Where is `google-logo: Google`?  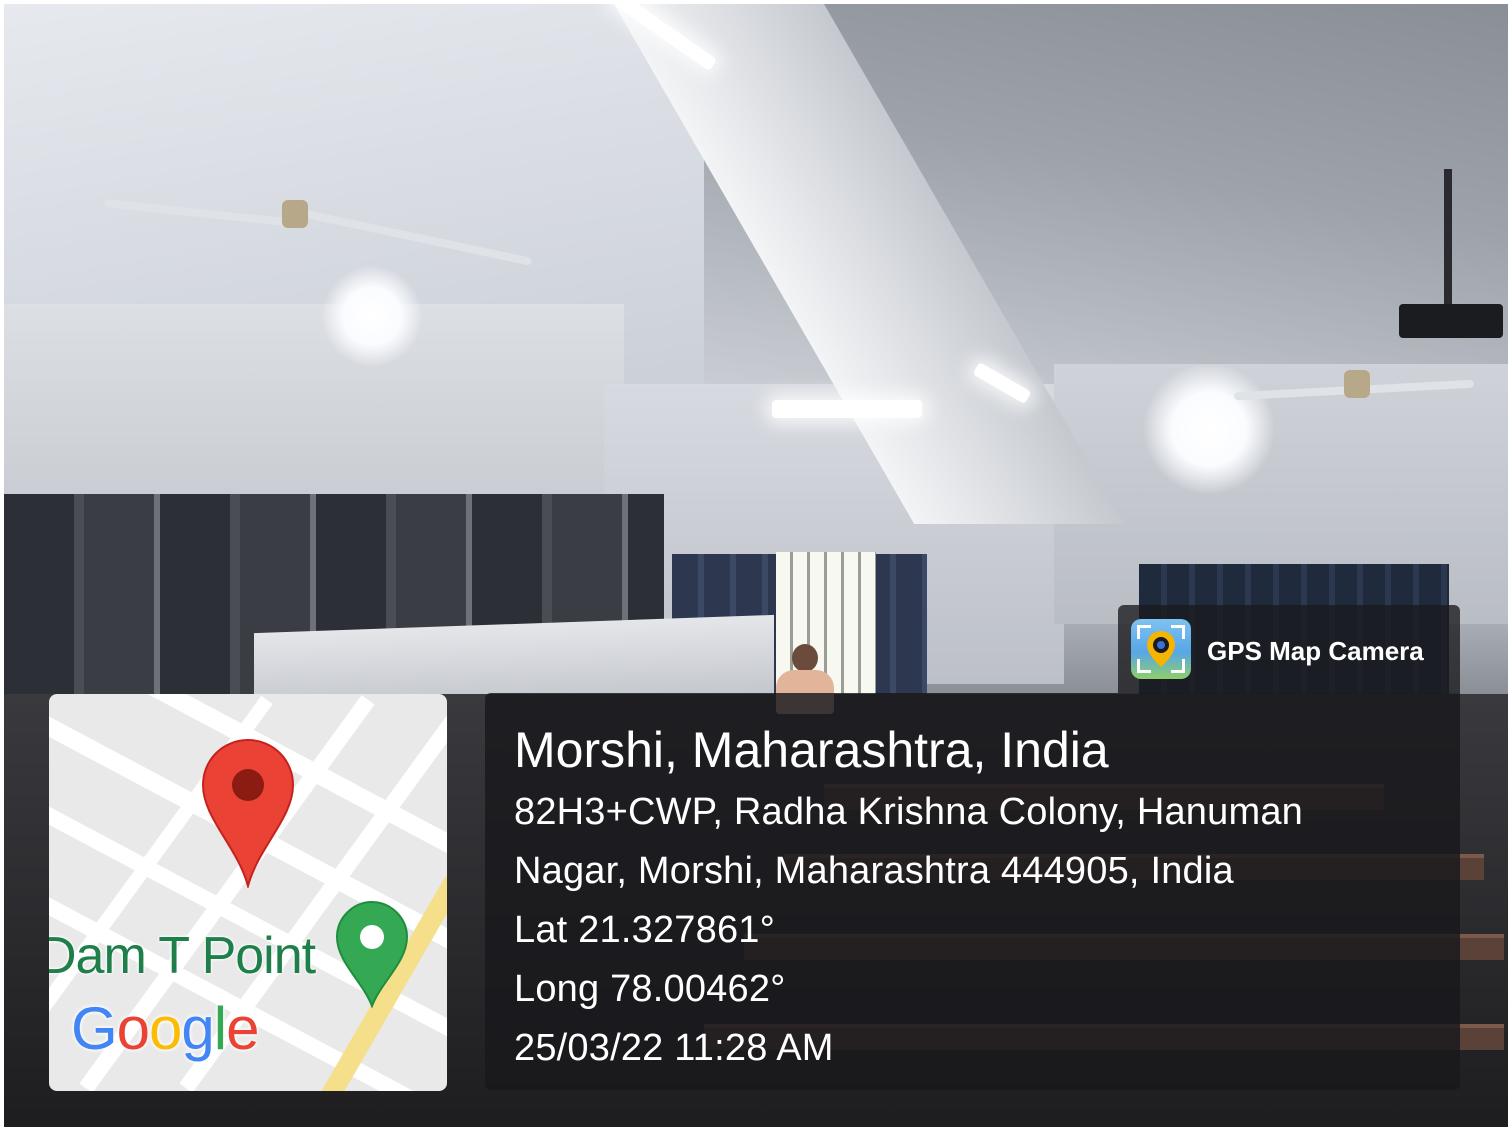 google-logo: Google is located at coordinates (165, 1028).